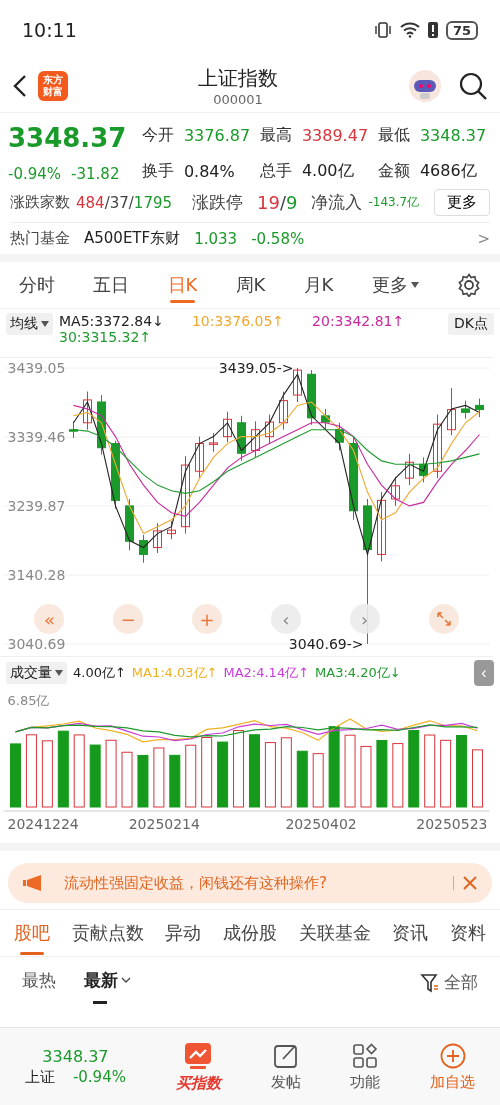  Describe the element at coordinates (238, 99) in the screenshot. I see `stock-code: 000001` at that location.